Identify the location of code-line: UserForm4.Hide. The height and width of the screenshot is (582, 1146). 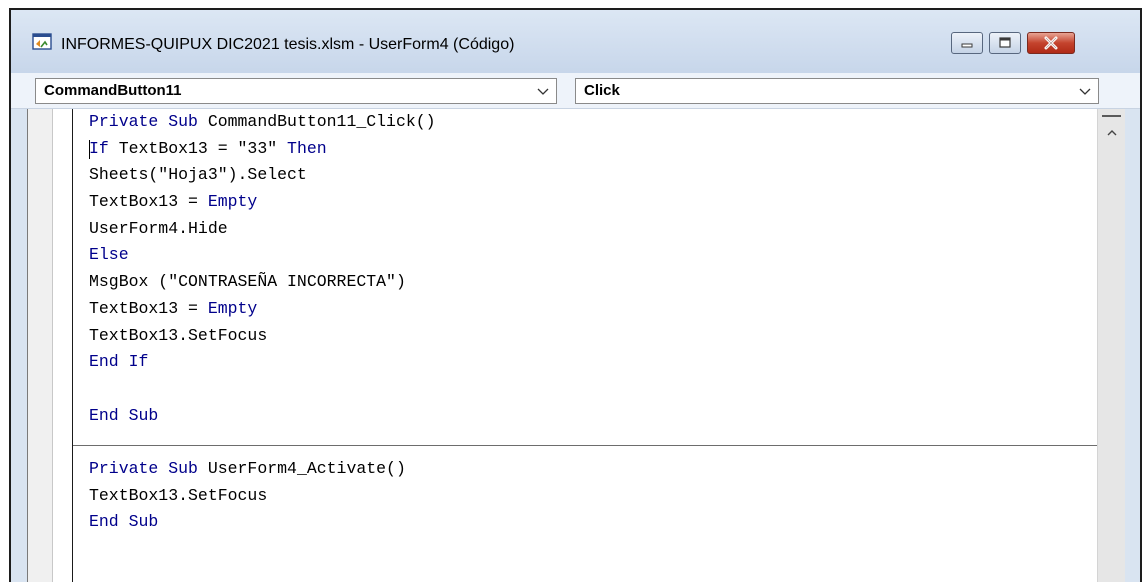
(593, 229).